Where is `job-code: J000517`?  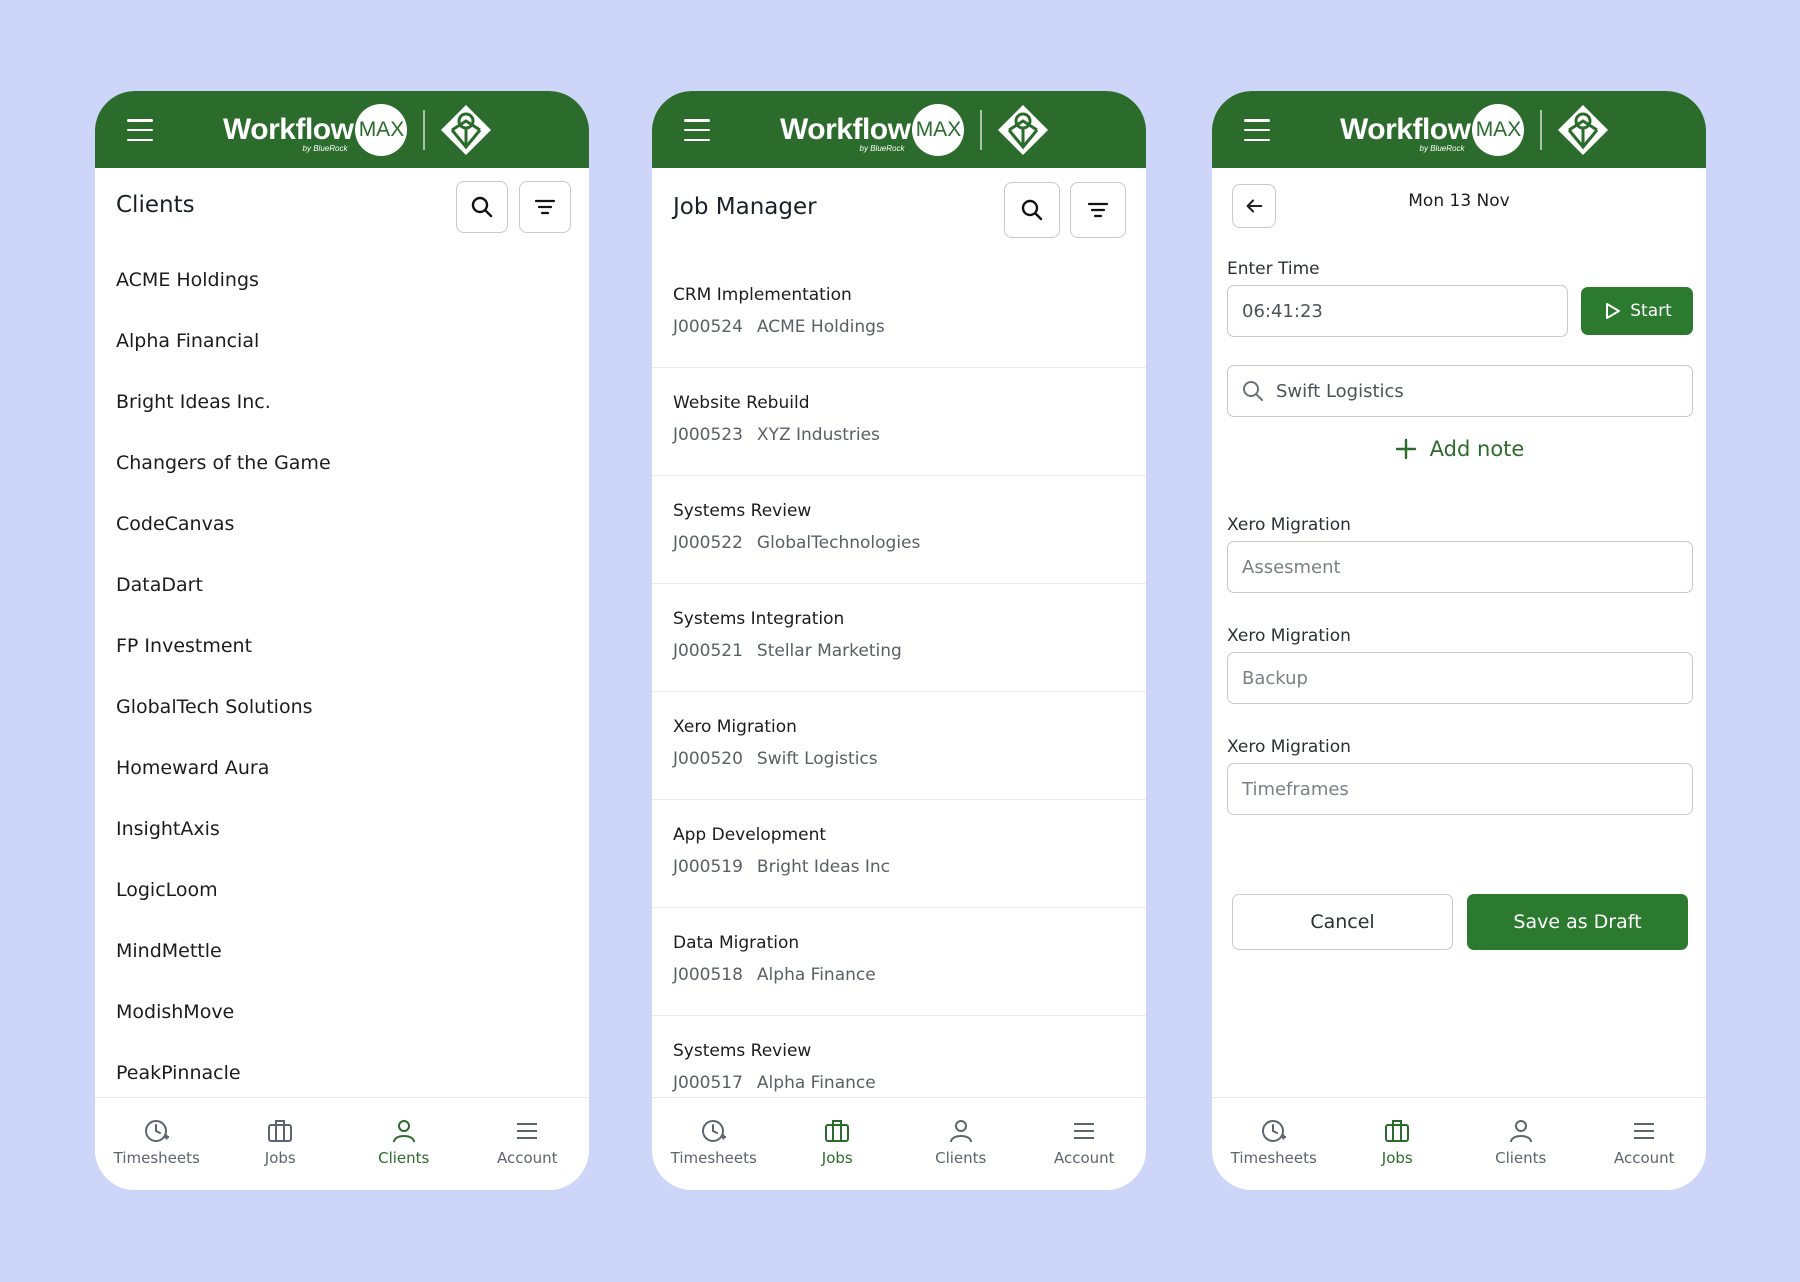
job-code: J000517 is located at coordinates (708, 1083).